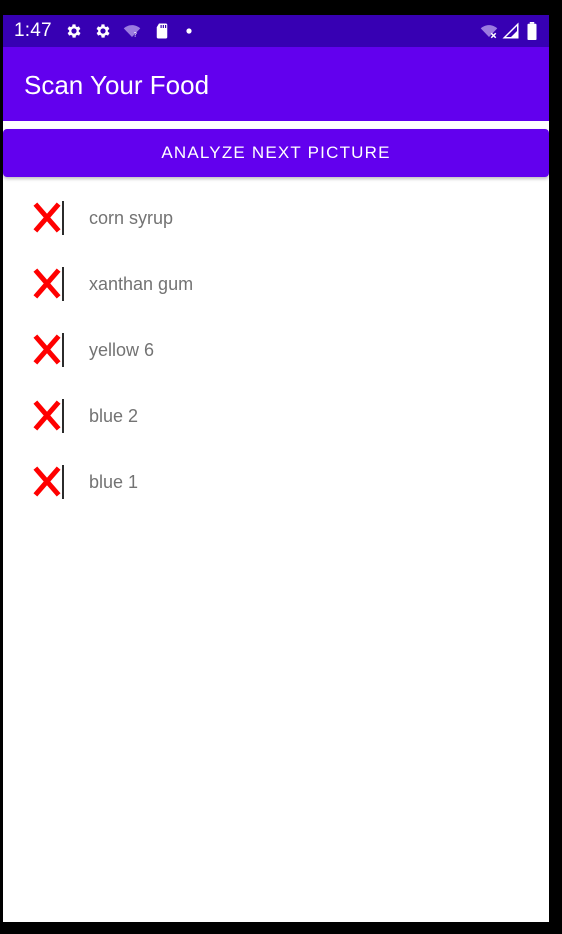 The height and width of the screenshot is (934, 562). What do you see at coordinates (276, 284) in the screenshot?
I see `list-item: xanthan gum` at bounding box center [276, 284].